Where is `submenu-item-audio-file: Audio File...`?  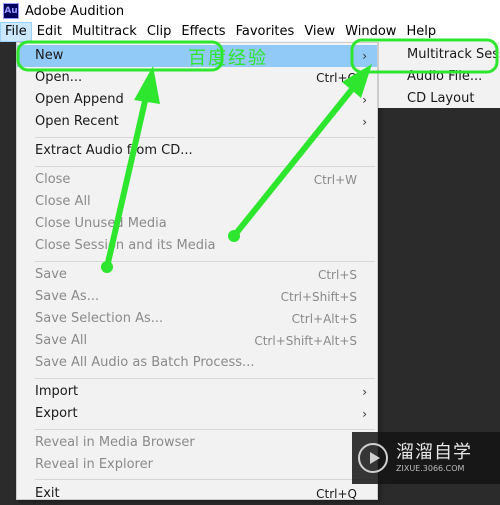
submenu-item-audio-file: Audio File... is located at coordinates (439, 77).